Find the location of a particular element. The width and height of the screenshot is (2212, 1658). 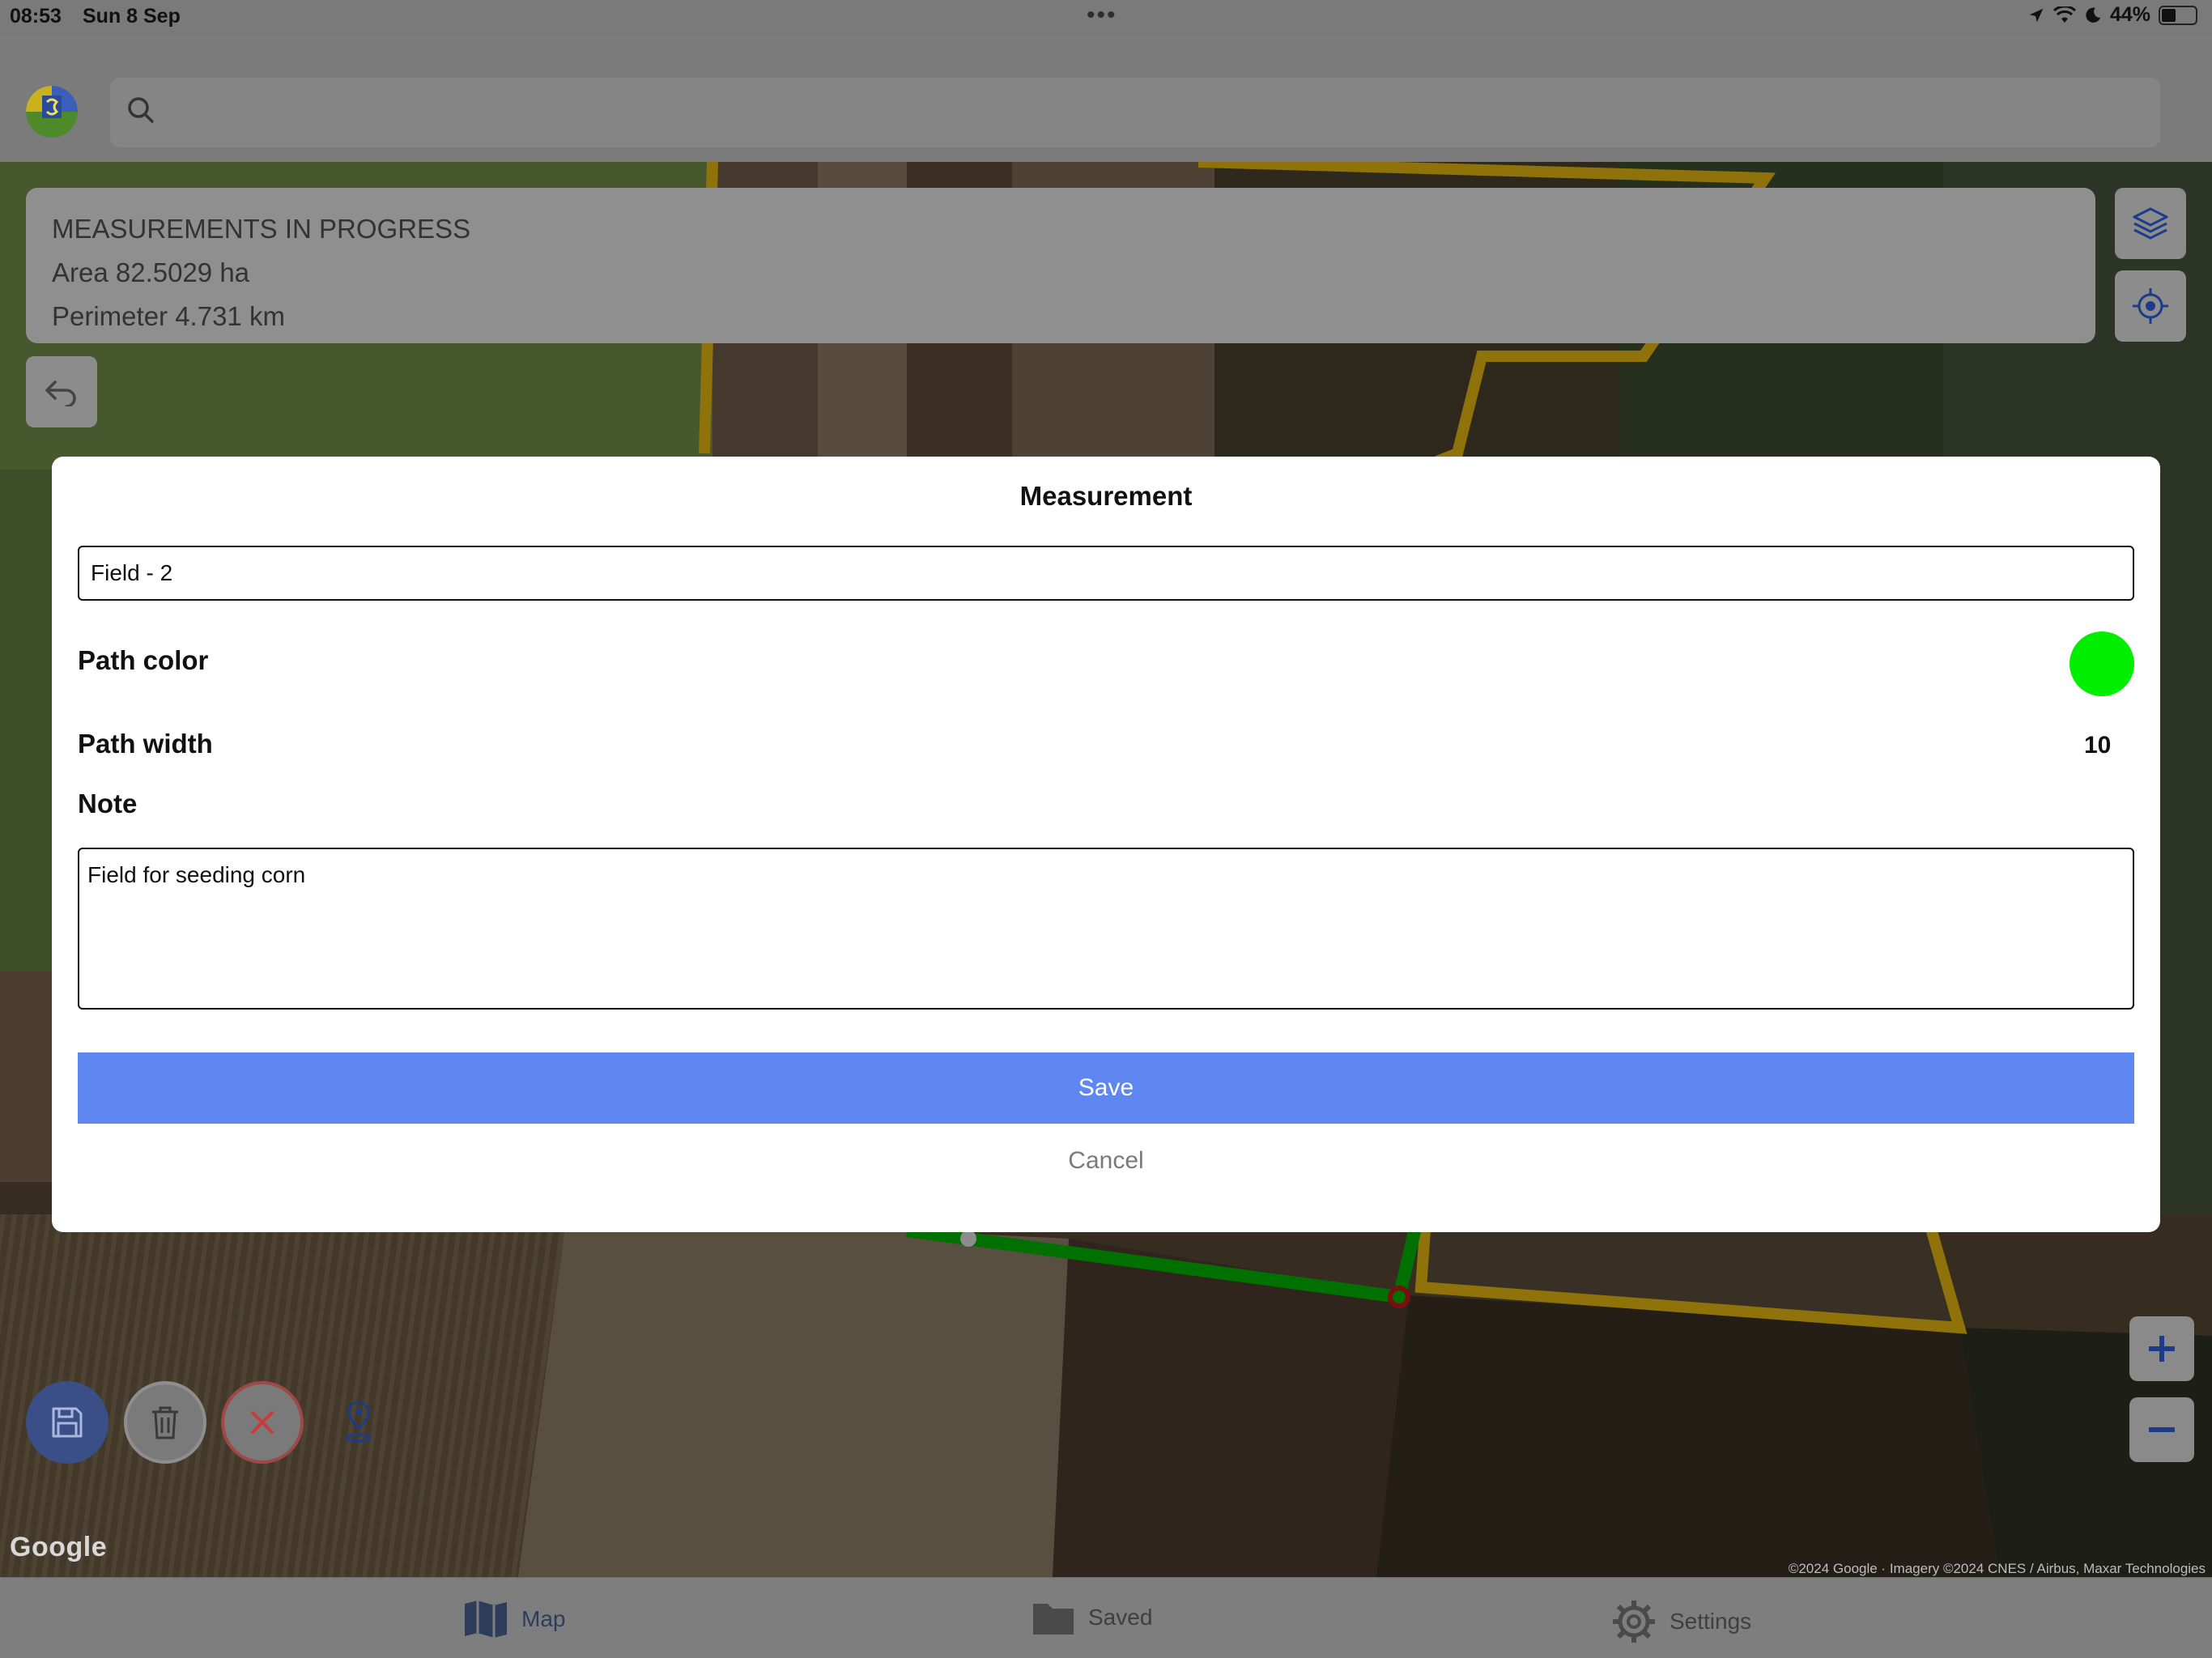

map-pin-icon is located at coordinates (359, 1422).